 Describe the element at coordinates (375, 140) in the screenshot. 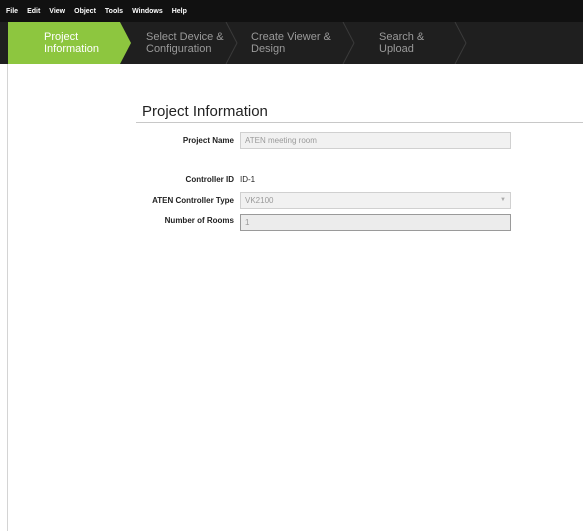

I see `project-name-input: ATEN meeting room` at that location.